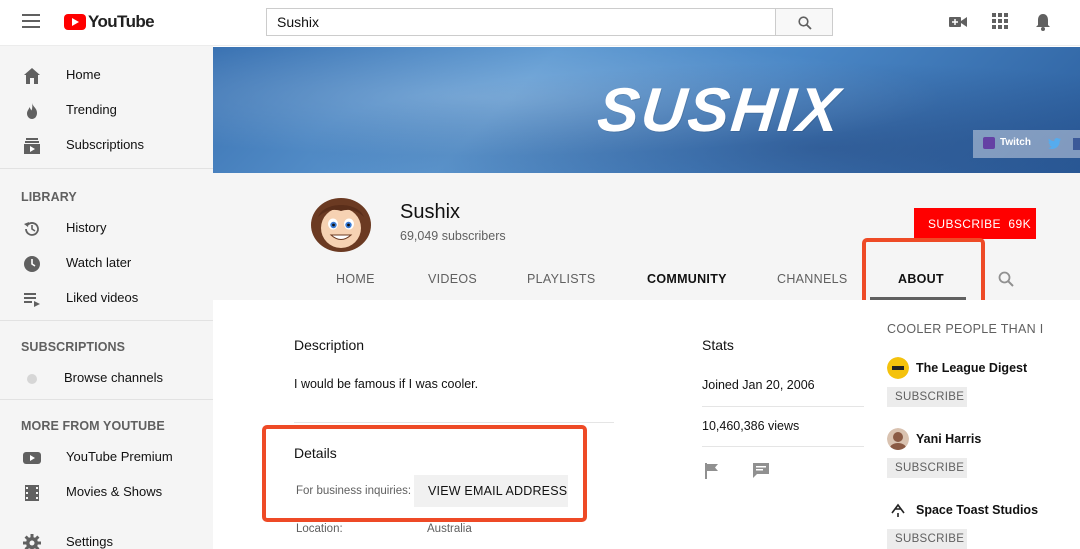  Describe the element at coordinates (119, 456) in the screenshot. I see `sidebar-item-label: YouTube Premium` at that location.